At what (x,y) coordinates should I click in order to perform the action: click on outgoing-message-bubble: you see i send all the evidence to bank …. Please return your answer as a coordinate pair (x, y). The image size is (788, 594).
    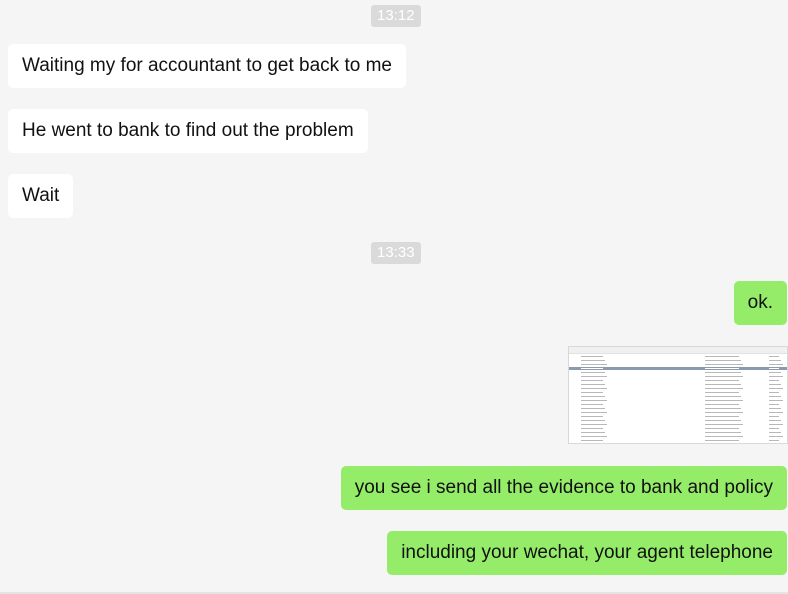
    Looking at the image, I should click on (563, 488).